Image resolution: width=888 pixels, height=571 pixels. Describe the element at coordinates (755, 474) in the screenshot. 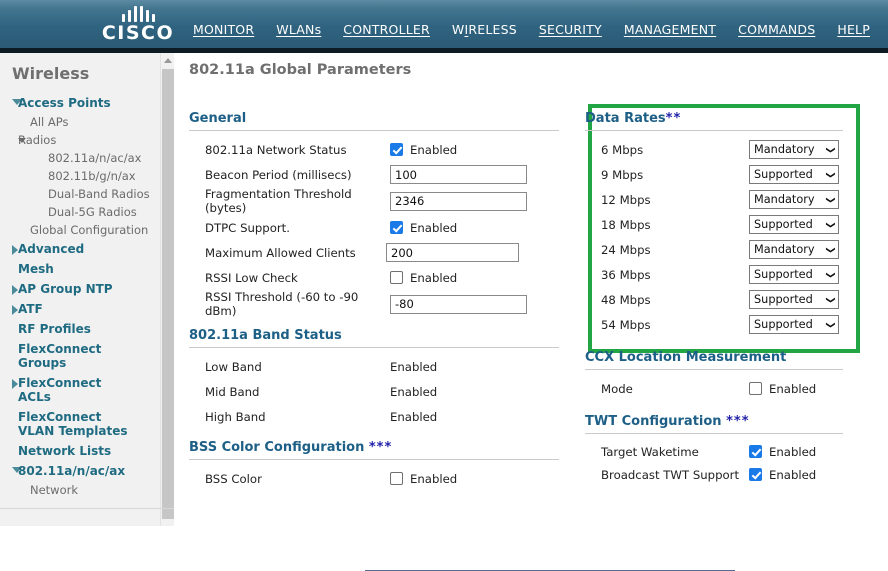

I see `broadcast-twt-support-checkbox` at that location.